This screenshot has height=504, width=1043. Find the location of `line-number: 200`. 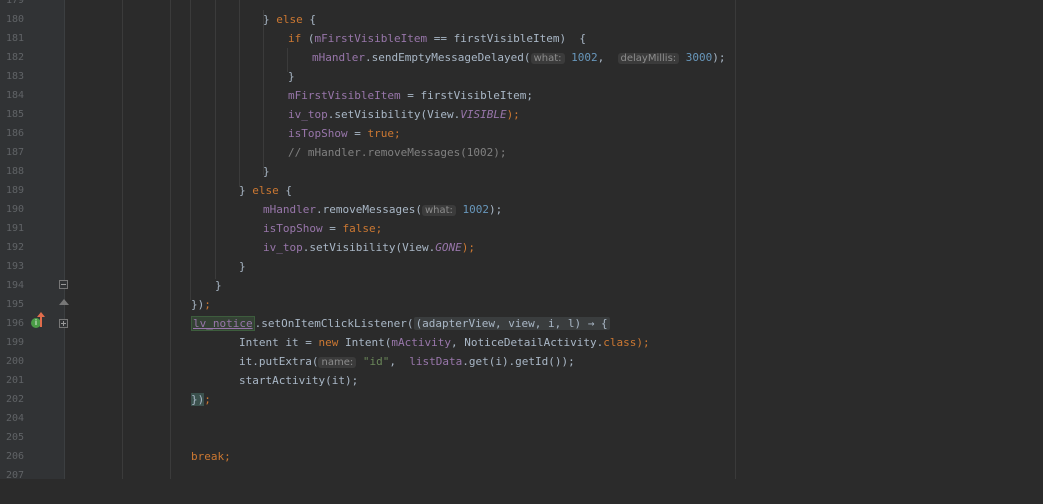

line-number: 200 is located at coordinates (14, 361).